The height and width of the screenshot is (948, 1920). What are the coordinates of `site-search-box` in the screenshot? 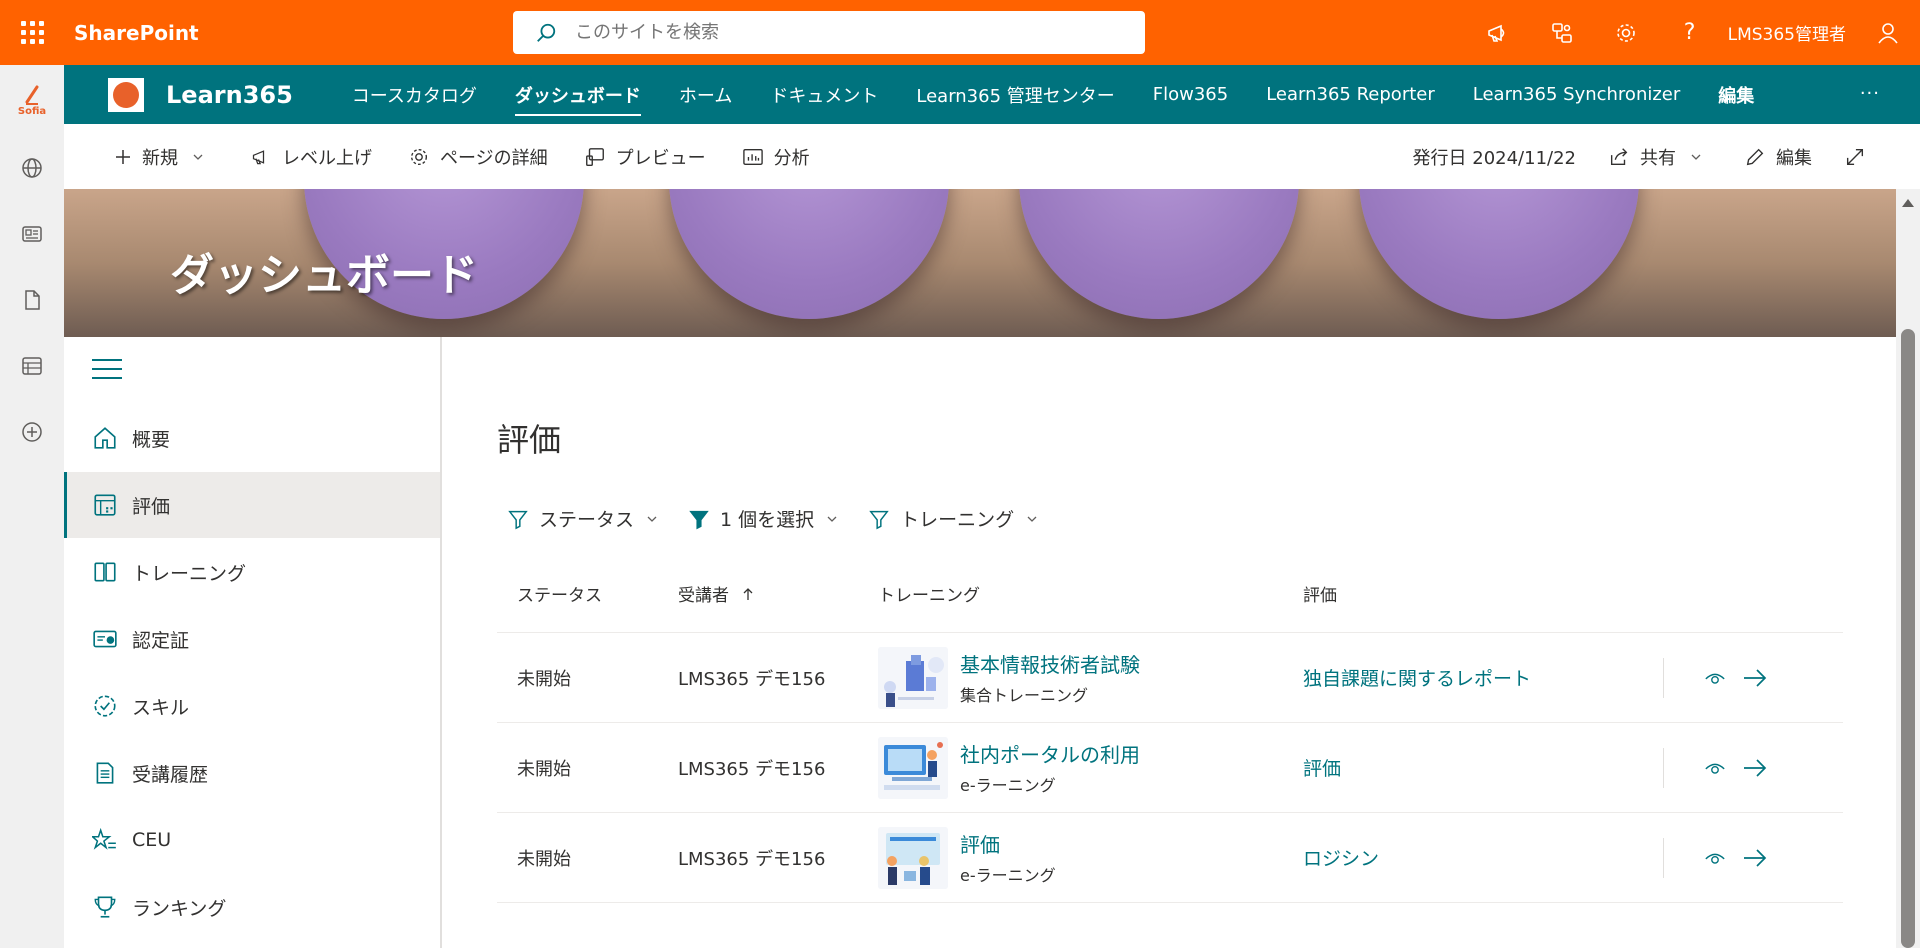 It's located at (829, 32).